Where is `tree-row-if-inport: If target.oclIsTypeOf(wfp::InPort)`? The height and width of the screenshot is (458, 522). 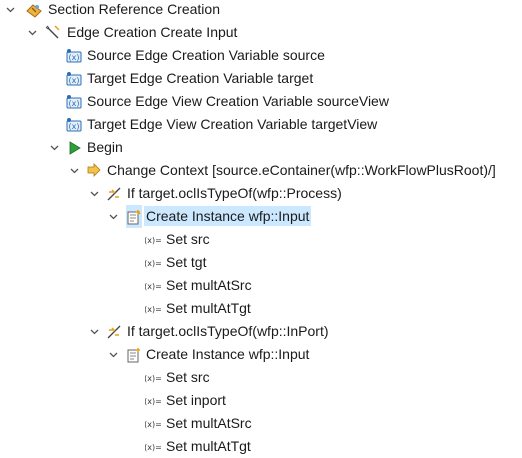
tree-row-if-inport: If target.oclIsTypeOf(wfp::InPort) is located at coordinates (261, 331).